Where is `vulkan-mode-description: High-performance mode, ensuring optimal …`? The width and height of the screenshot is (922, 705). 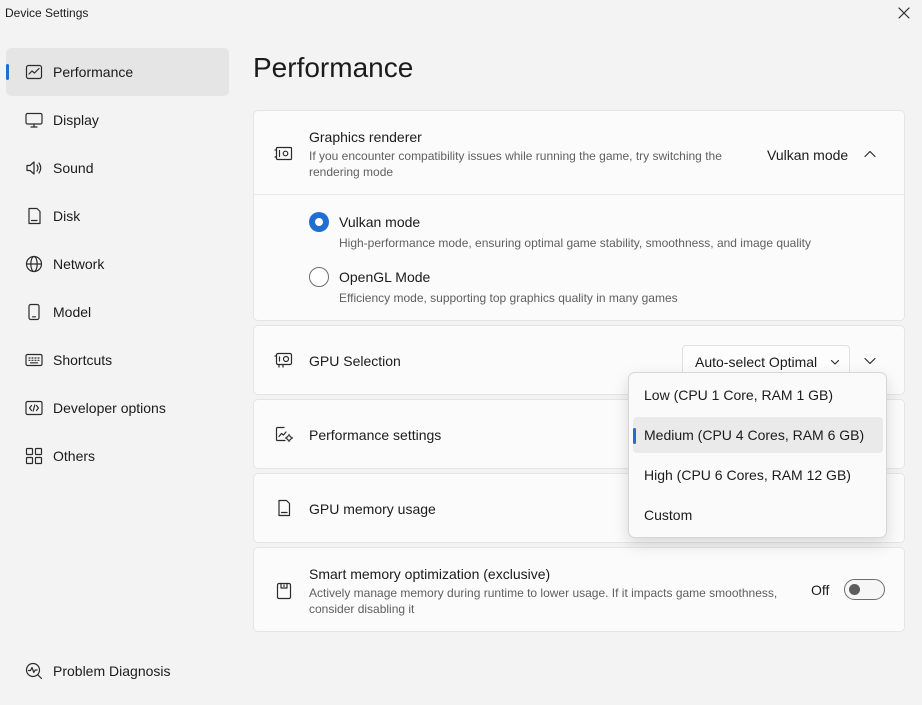
vulkan-mode-description: High-performance mode, ensuring optimal … is located at coordinates (575, 243).